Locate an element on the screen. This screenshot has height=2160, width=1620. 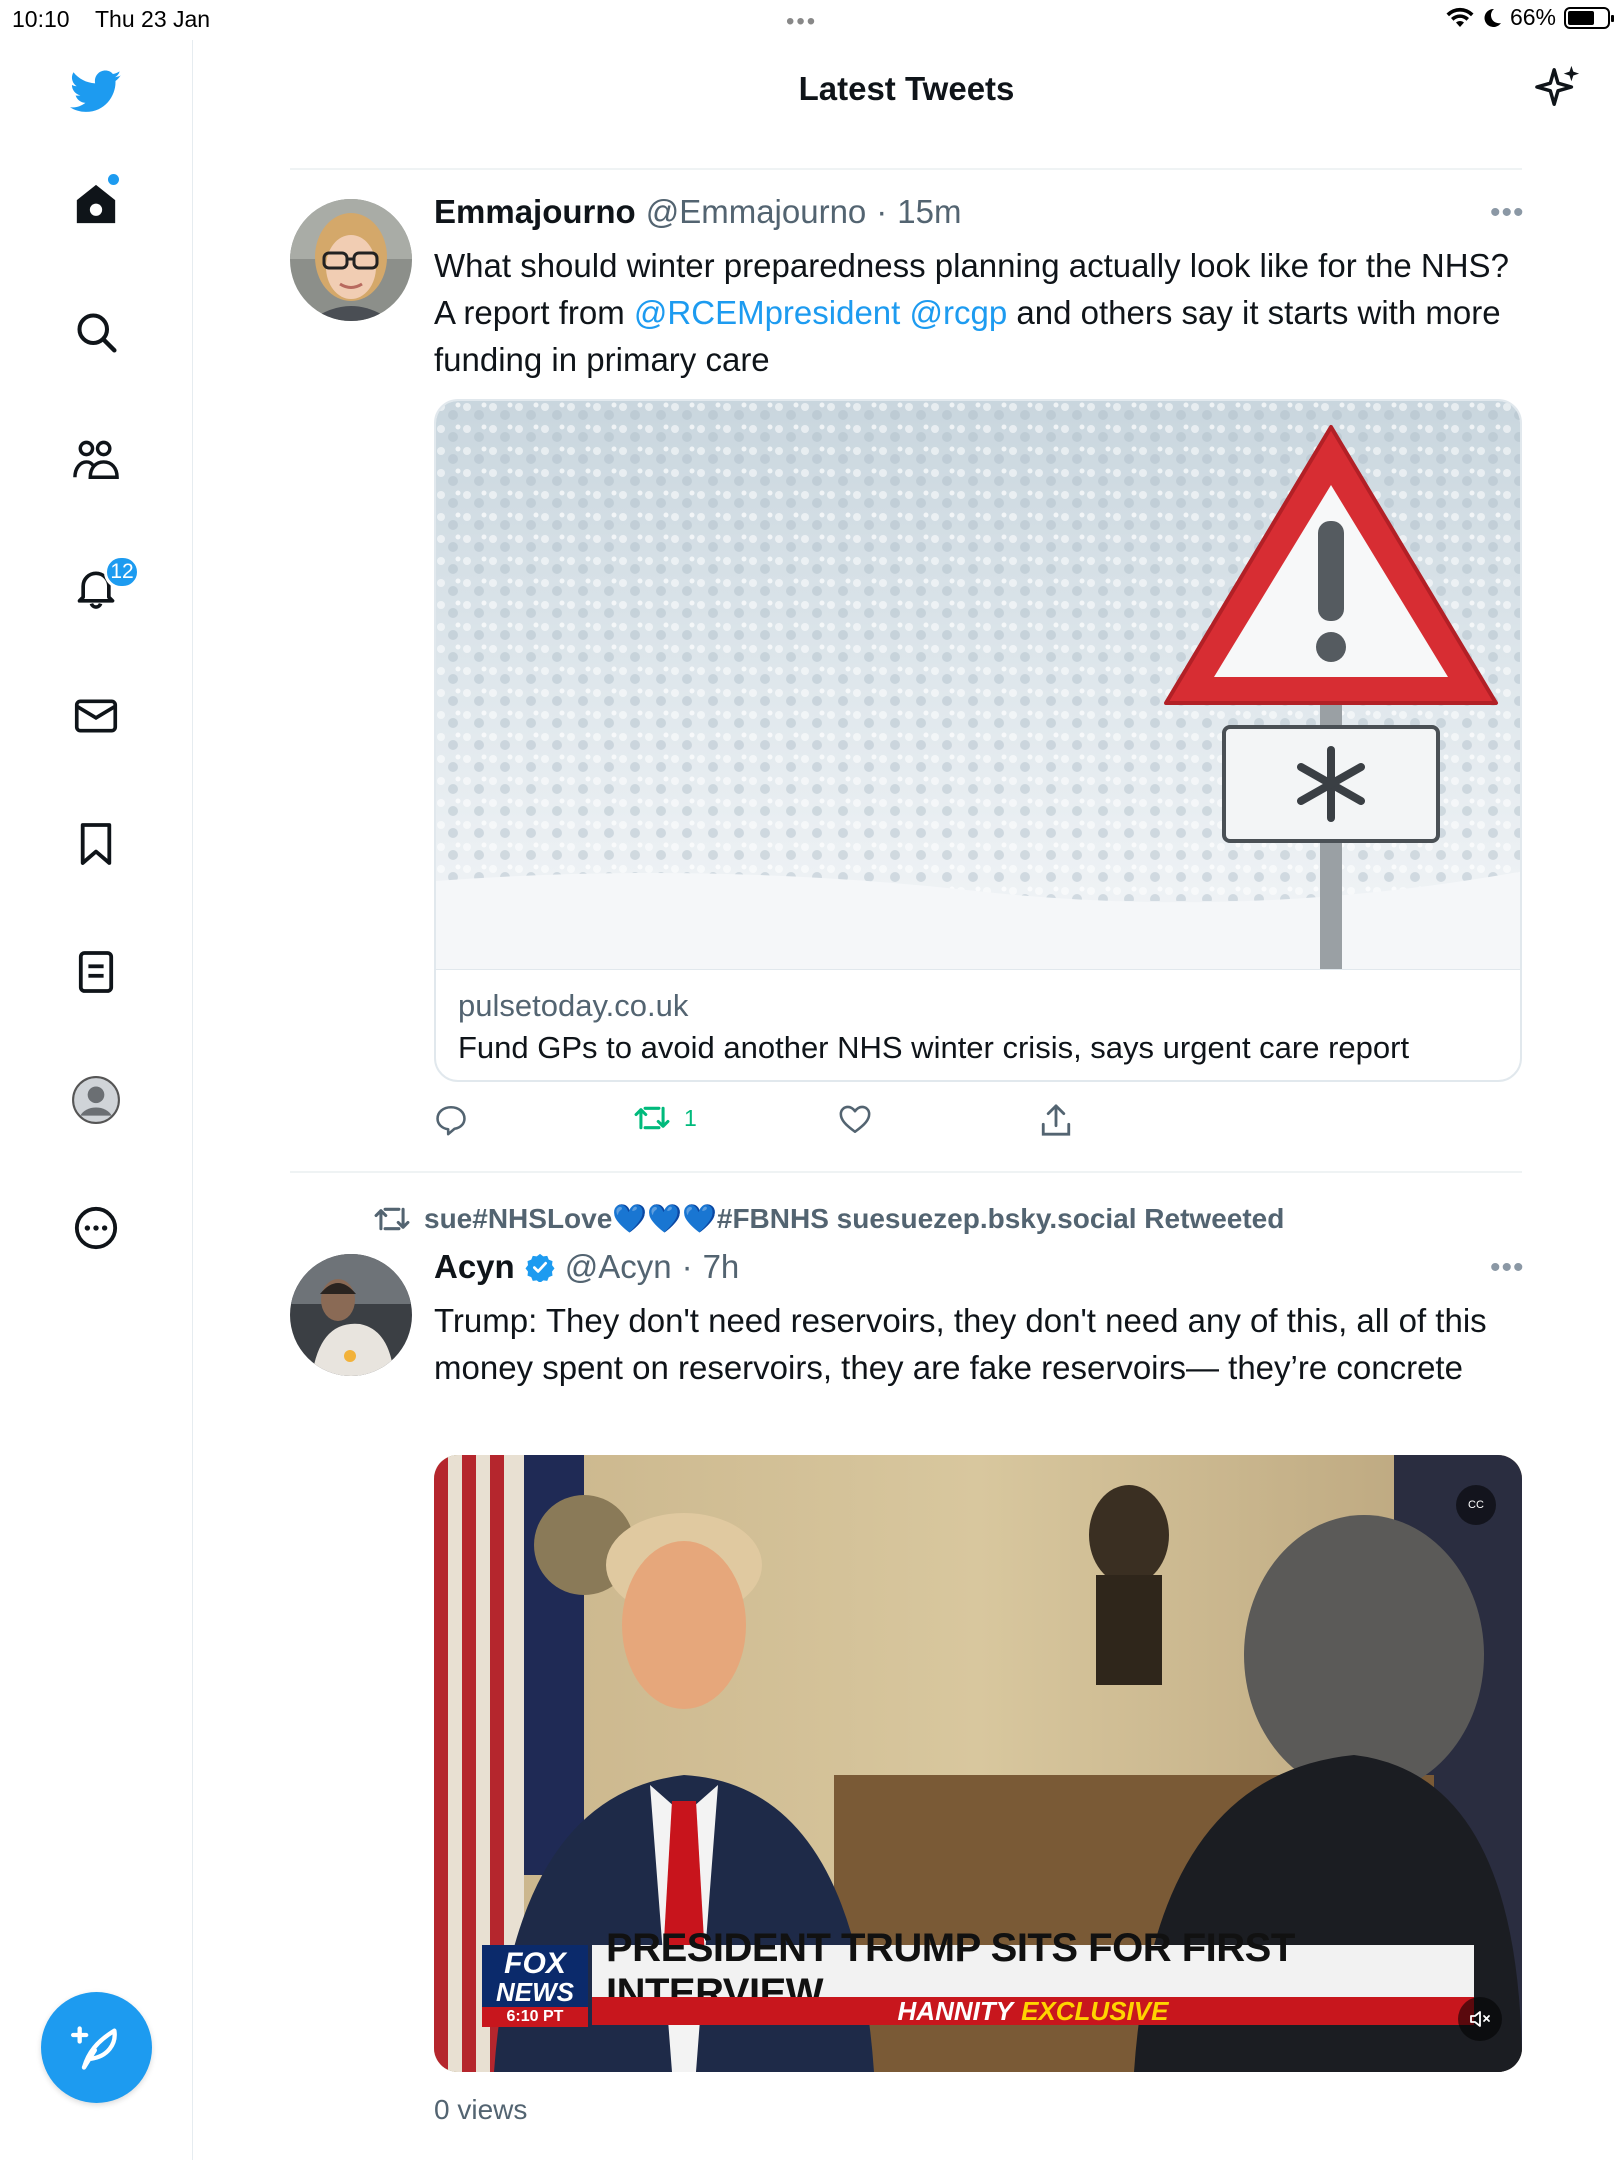
compose-feather-icon is located at coordinates (93, 2047).